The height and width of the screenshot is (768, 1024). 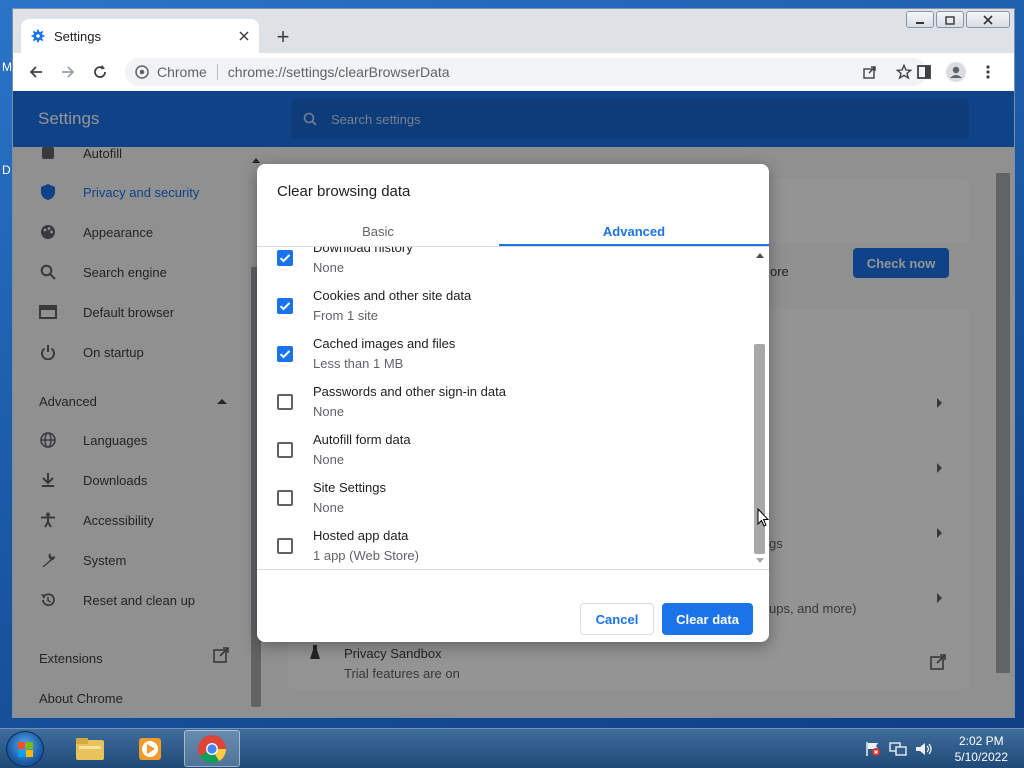 What do you see at coordinates (981, 741) in the screenshot?
I see `clock-time: 2:02 PM` at bounding box center [981, 741].